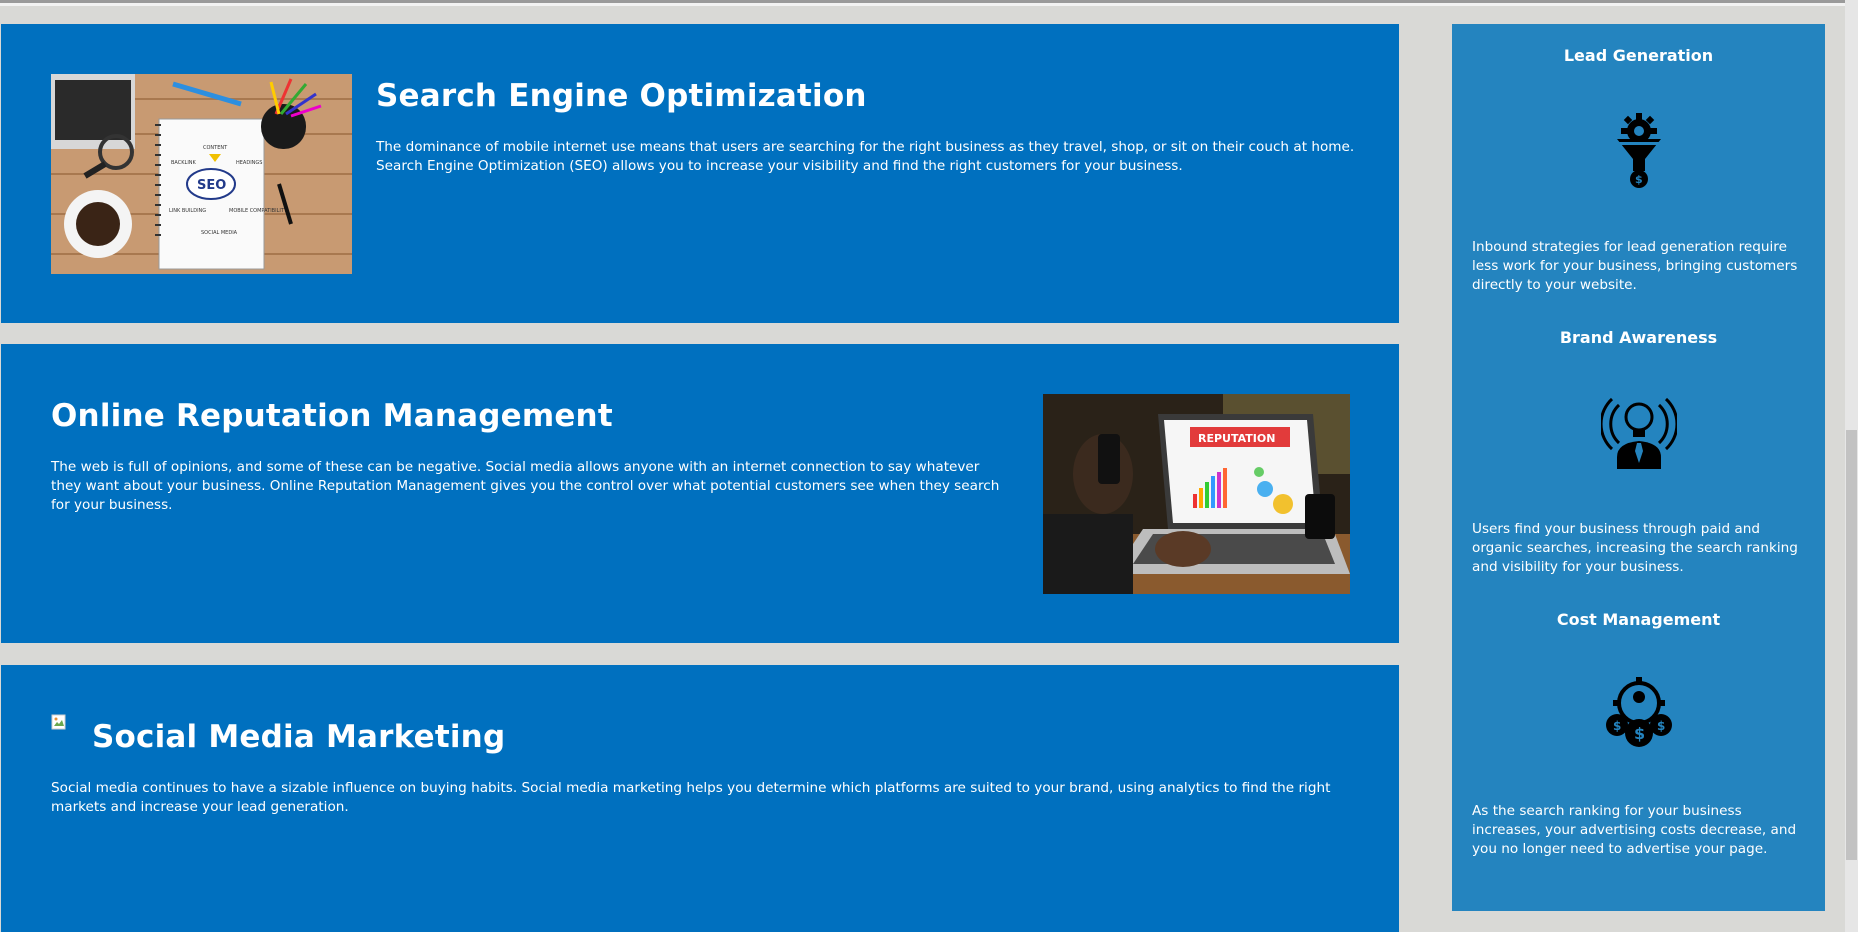  Describe the element at coordinates (219, 233) in the screenshot. I see `svg-text: SOCIAL MEDIA` at that location.